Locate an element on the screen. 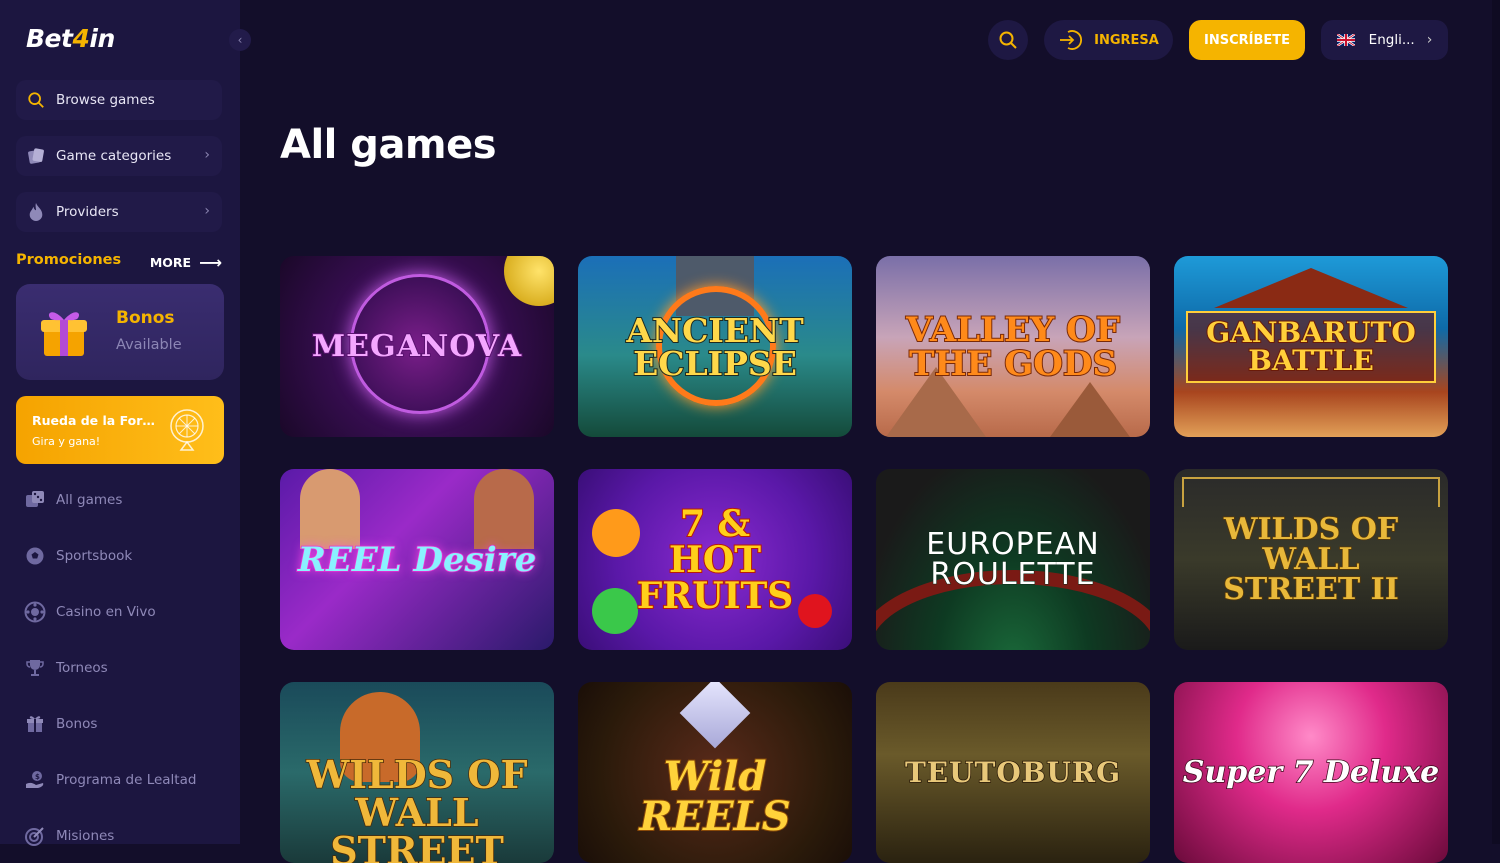  ball-icon is located at coordinates (35, 556).